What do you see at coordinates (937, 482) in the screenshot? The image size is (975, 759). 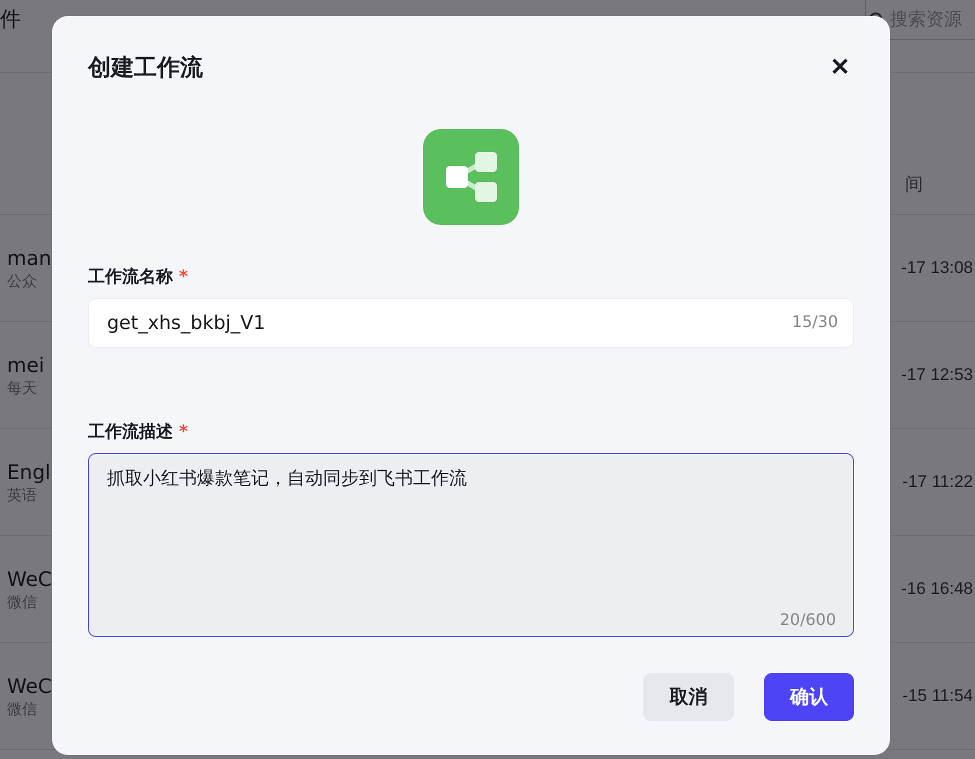 I see `row-time: -17 11:22` at bounding box center [937, 482].